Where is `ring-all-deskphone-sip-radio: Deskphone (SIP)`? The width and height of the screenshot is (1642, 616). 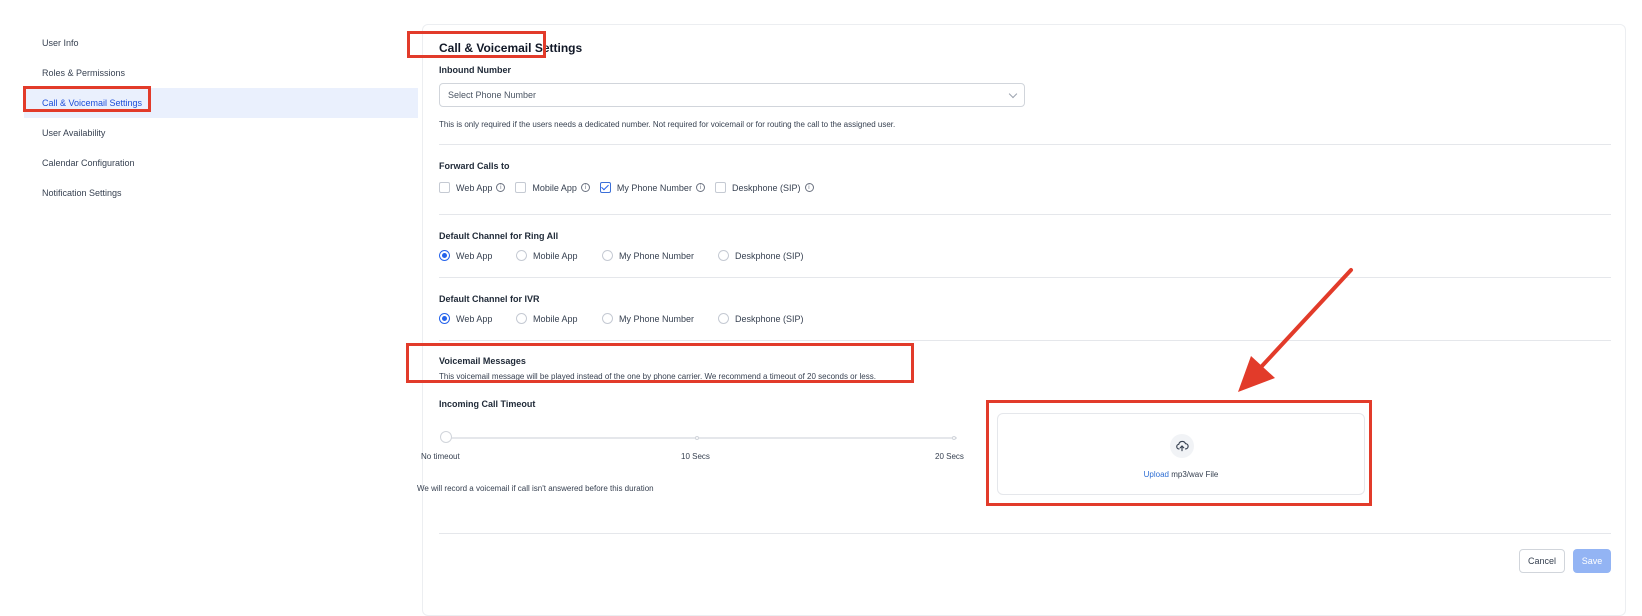 ring-all-deskphone-sip-radio: Deskphone (SIP) is located at coordinates (761, 255).